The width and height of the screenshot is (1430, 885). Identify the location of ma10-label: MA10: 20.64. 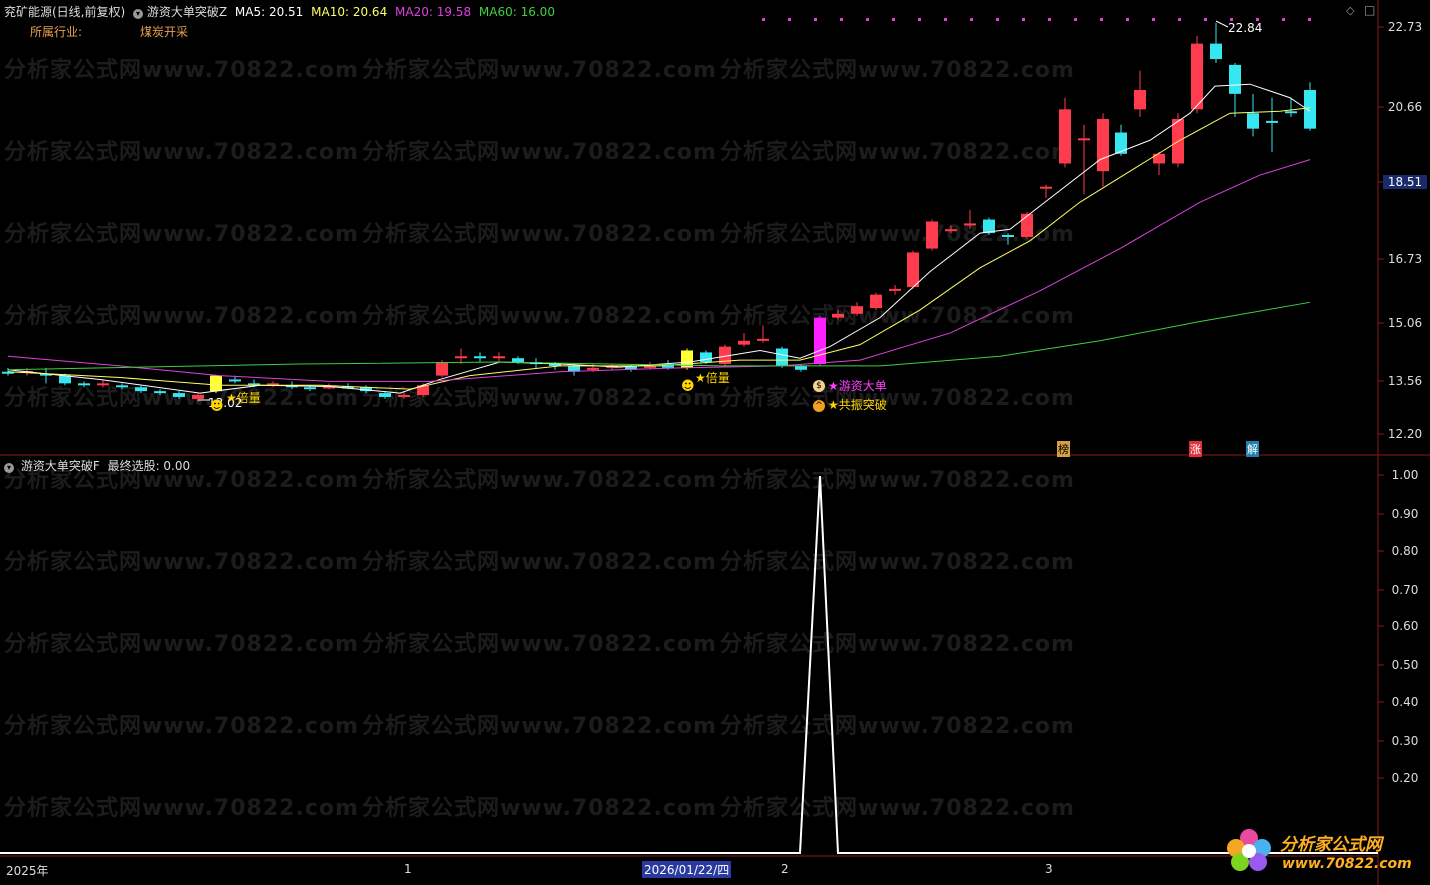
(349, 12).